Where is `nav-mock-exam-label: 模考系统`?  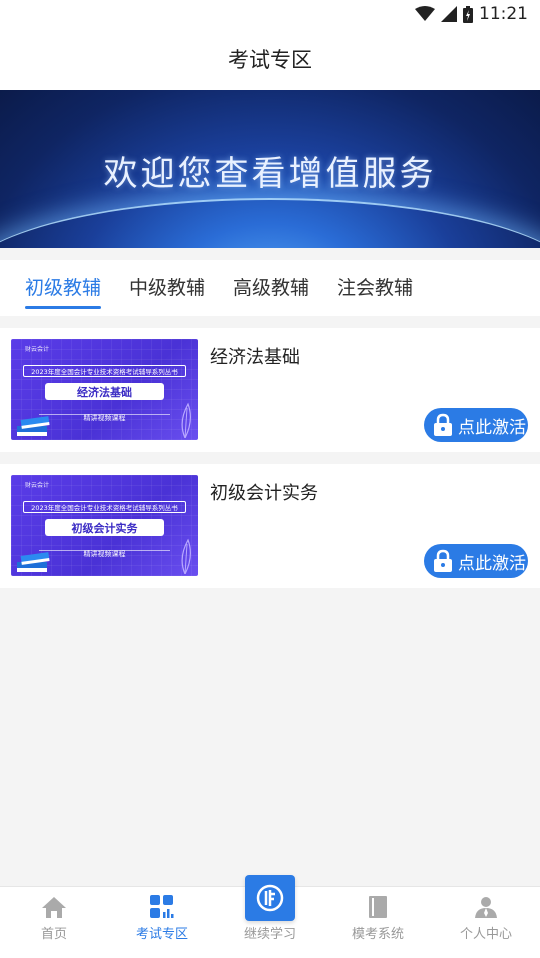
nav-mock-exam-label: 模考系统 is located at coordinates (377, 934).